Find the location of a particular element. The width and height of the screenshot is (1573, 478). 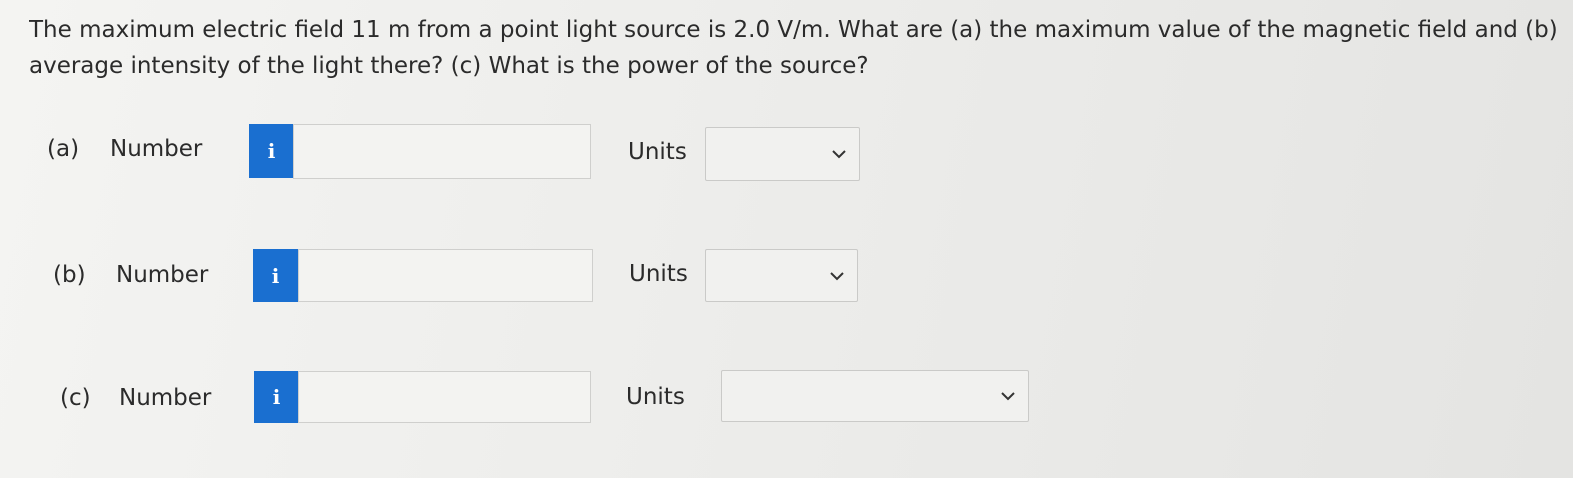

answer-row-a: (a) Number i Units is located at coordinates (786, 152).